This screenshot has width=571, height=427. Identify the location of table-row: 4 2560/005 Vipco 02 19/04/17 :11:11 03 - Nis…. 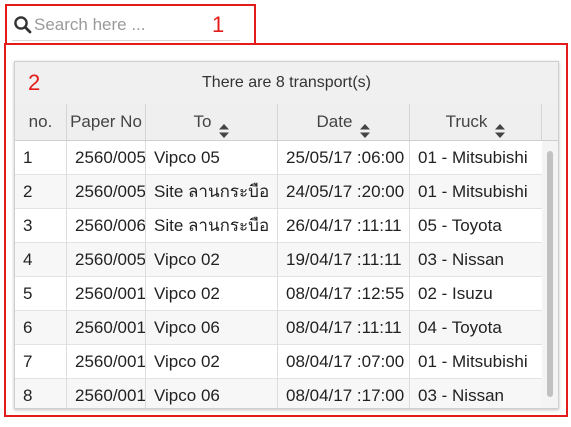
(278, 260).